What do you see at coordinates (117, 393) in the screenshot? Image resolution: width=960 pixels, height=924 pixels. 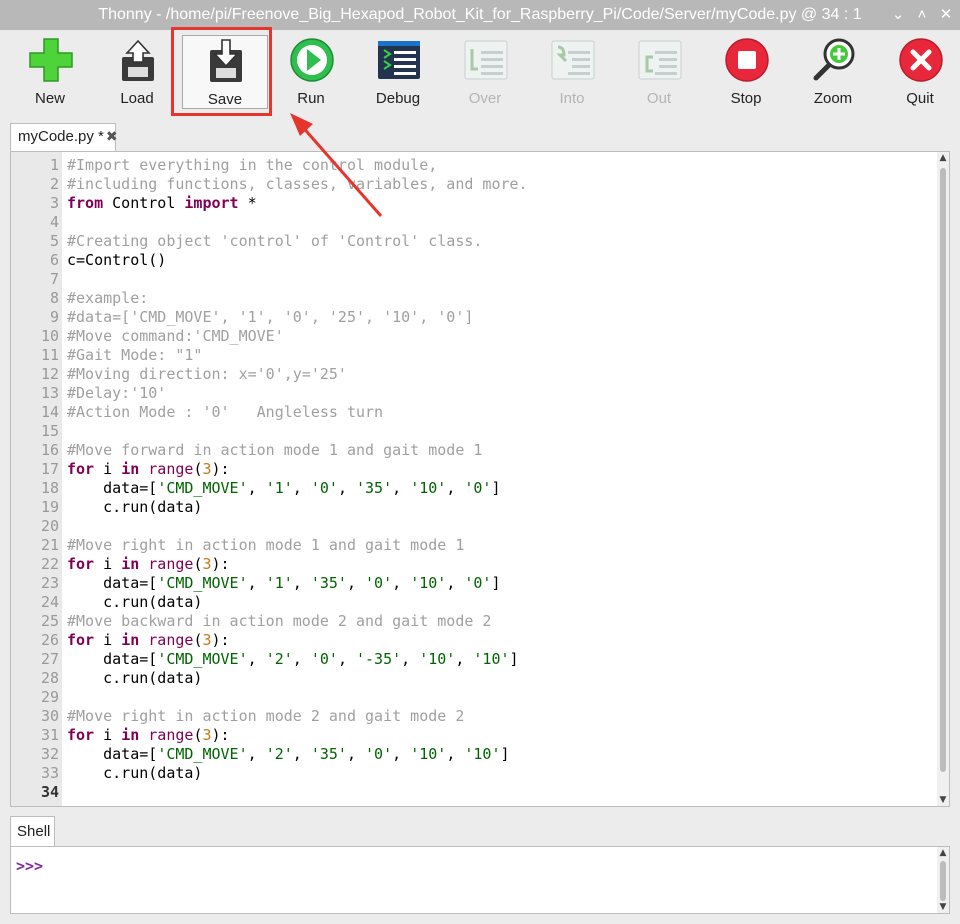 I see `code-token: #Delay:'10'` at bounding box center [117, 393].